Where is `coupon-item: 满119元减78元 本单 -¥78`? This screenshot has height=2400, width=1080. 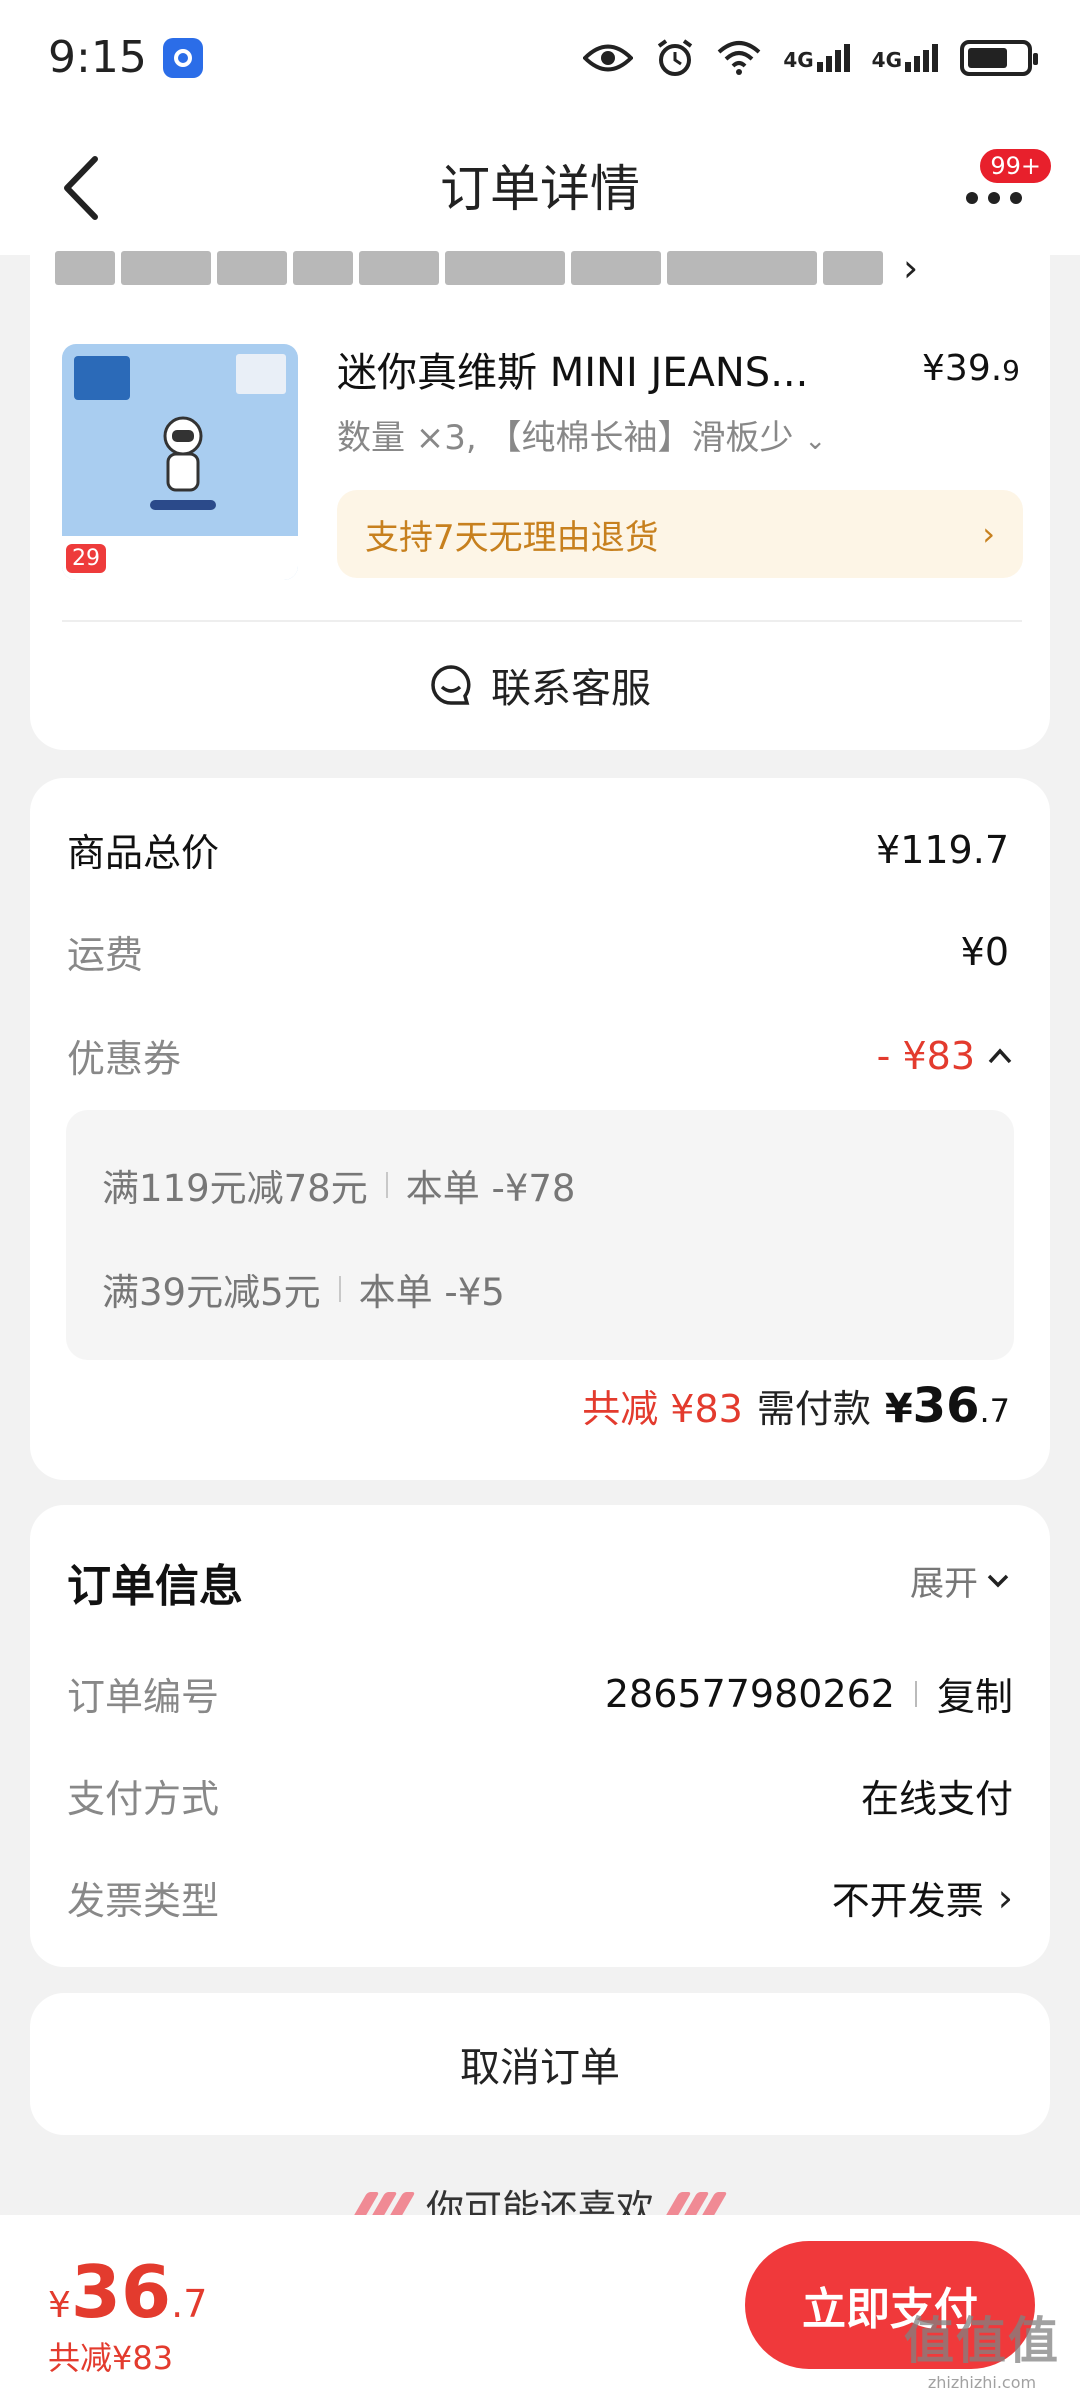
coupon-item: 满119元减78元 本单 -¥78 is located at coordinates (338, 1185).